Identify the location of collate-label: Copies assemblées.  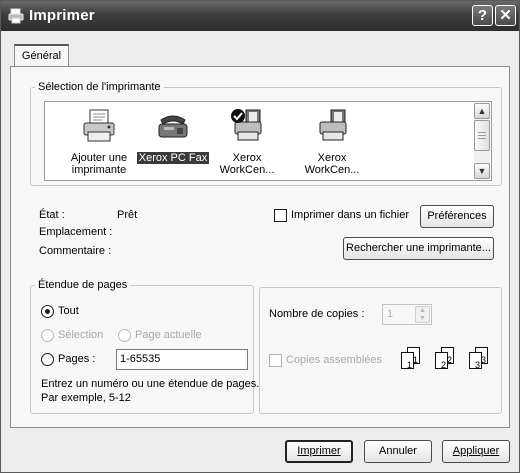
(334, 360).